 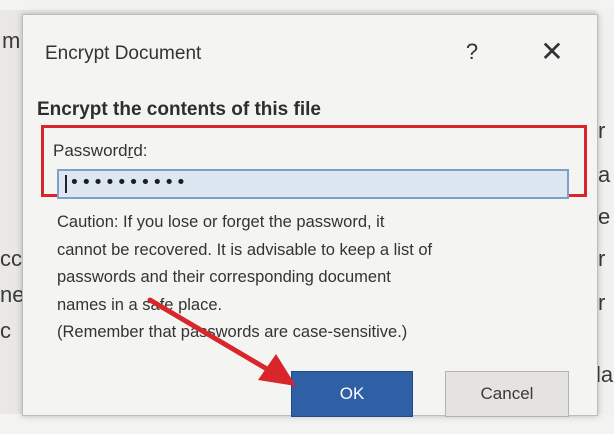 I want to click on background-document-bottom, so click(x=307, y=424).